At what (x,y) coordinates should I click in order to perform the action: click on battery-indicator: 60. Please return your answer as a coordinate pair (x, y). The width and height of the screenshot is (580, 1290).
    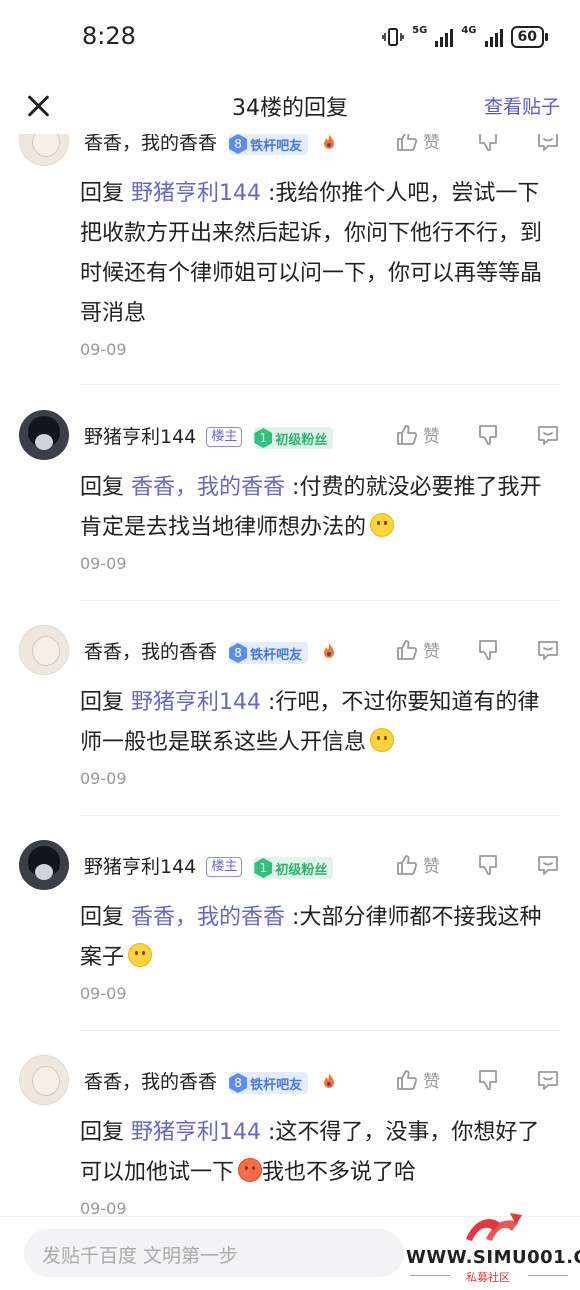
    Looking at the image, I should click on (529, 37).